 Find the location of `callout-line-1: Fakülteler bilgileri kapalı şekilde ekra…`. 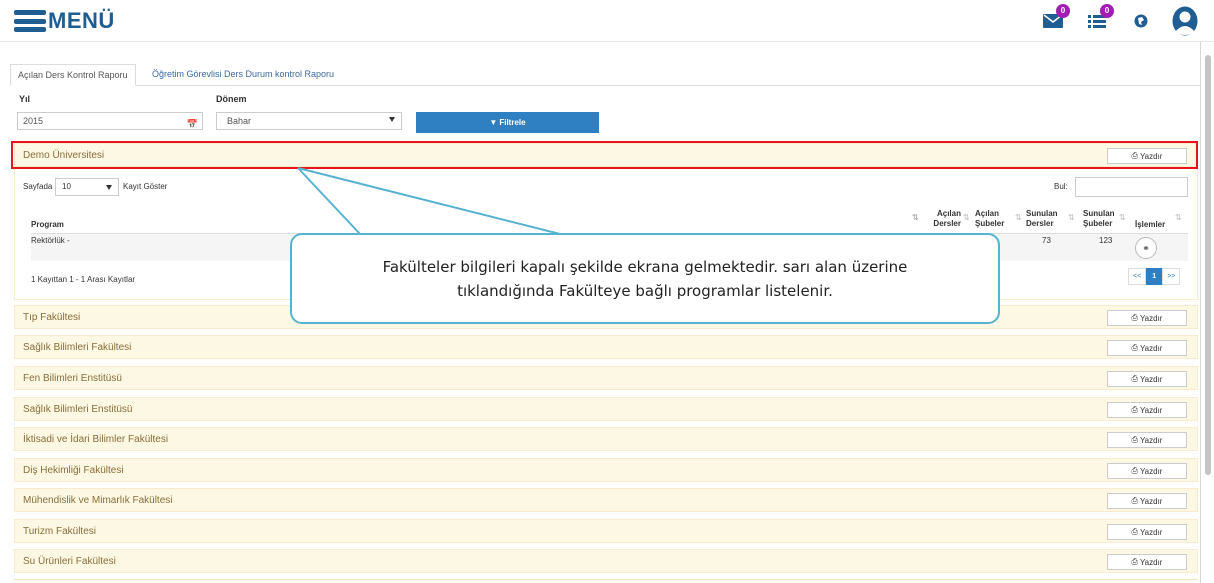

callout-line-1: Fakülteler bilgileri kapalı şekilde ekra… is located at coordinates (645, 266).